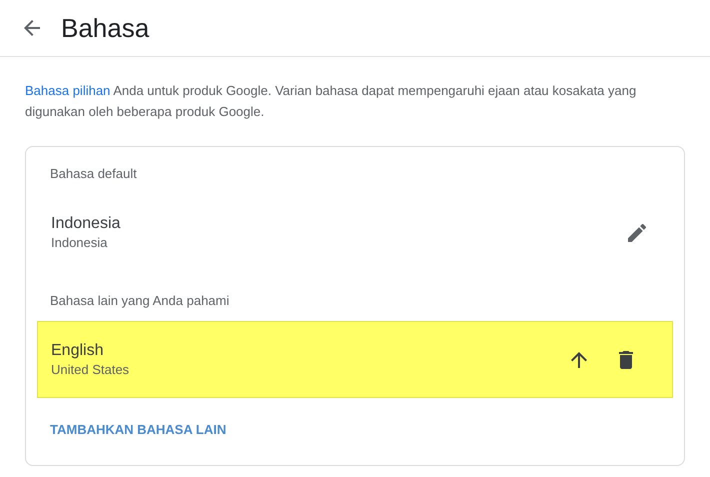 The width and height of the screenshot is (710, 477). I want to click on language-name: Indonesia, so click(86, 224).